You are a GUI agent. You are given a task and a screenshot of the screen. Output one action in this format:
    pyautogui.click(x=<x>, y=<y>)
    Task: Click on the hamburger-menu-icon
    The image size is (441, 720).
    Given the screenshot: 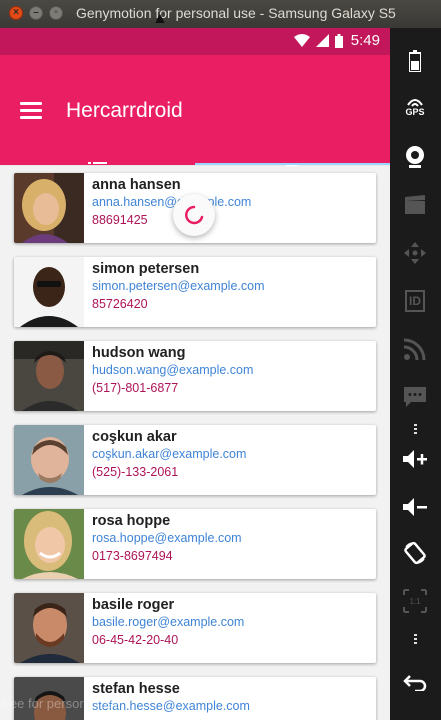 What is the action you would take?
    pyautogui.click(x=31, y=110)
    